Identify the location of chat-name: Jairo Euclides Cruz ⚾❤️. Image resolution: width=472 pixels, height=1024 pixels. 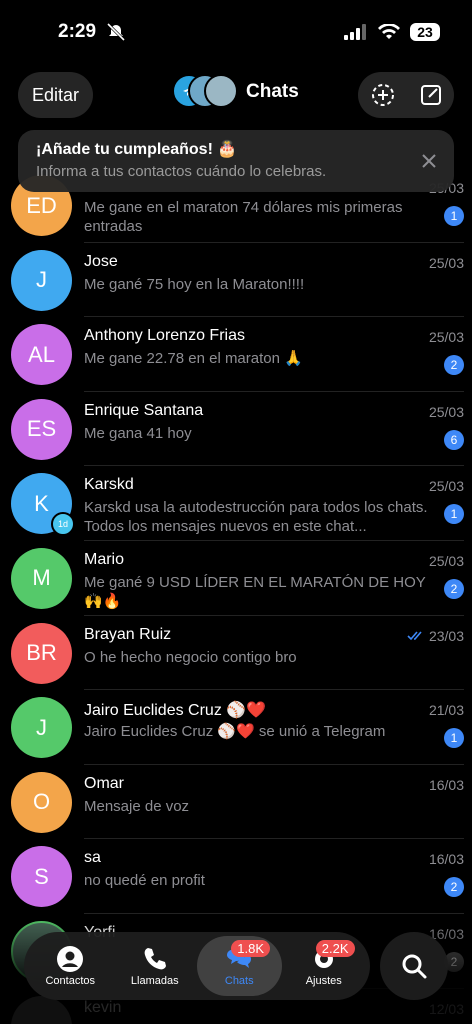
(175, 711).